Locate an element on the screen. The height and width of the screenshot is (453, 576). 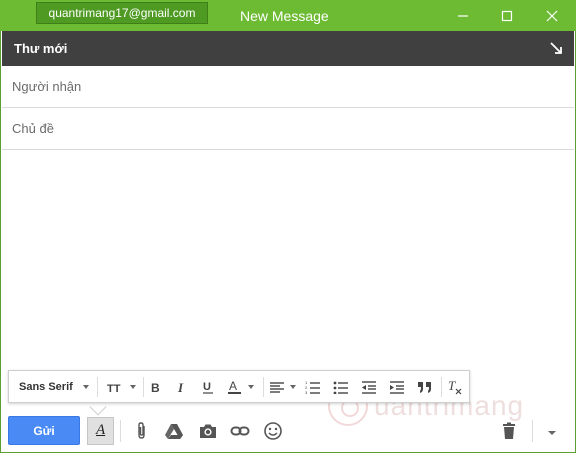
quote-button is located at coordinates (425, 386).